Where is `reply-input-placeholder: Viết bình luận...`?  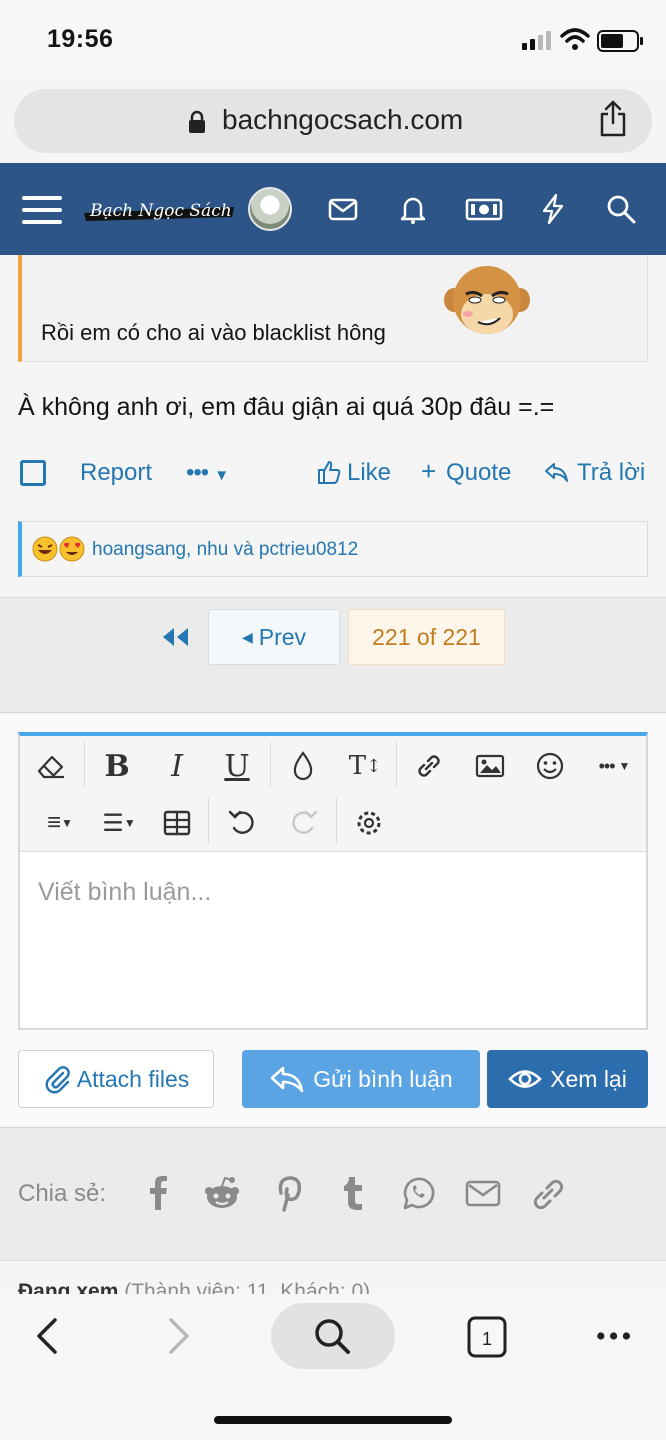 reply-input-placeholder: Viết bình luận... is located at coordinates (124, 892).